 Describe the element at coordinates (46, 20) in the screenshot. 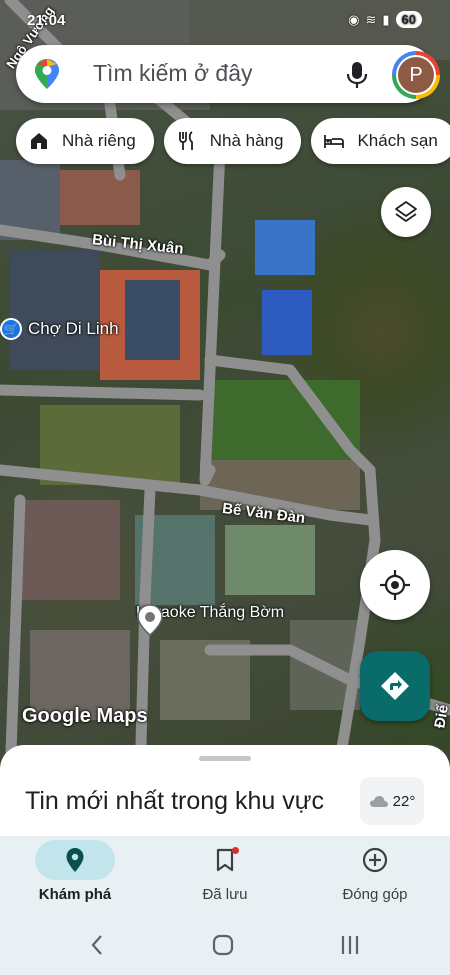

I see `status-time: 21:04` at that location.